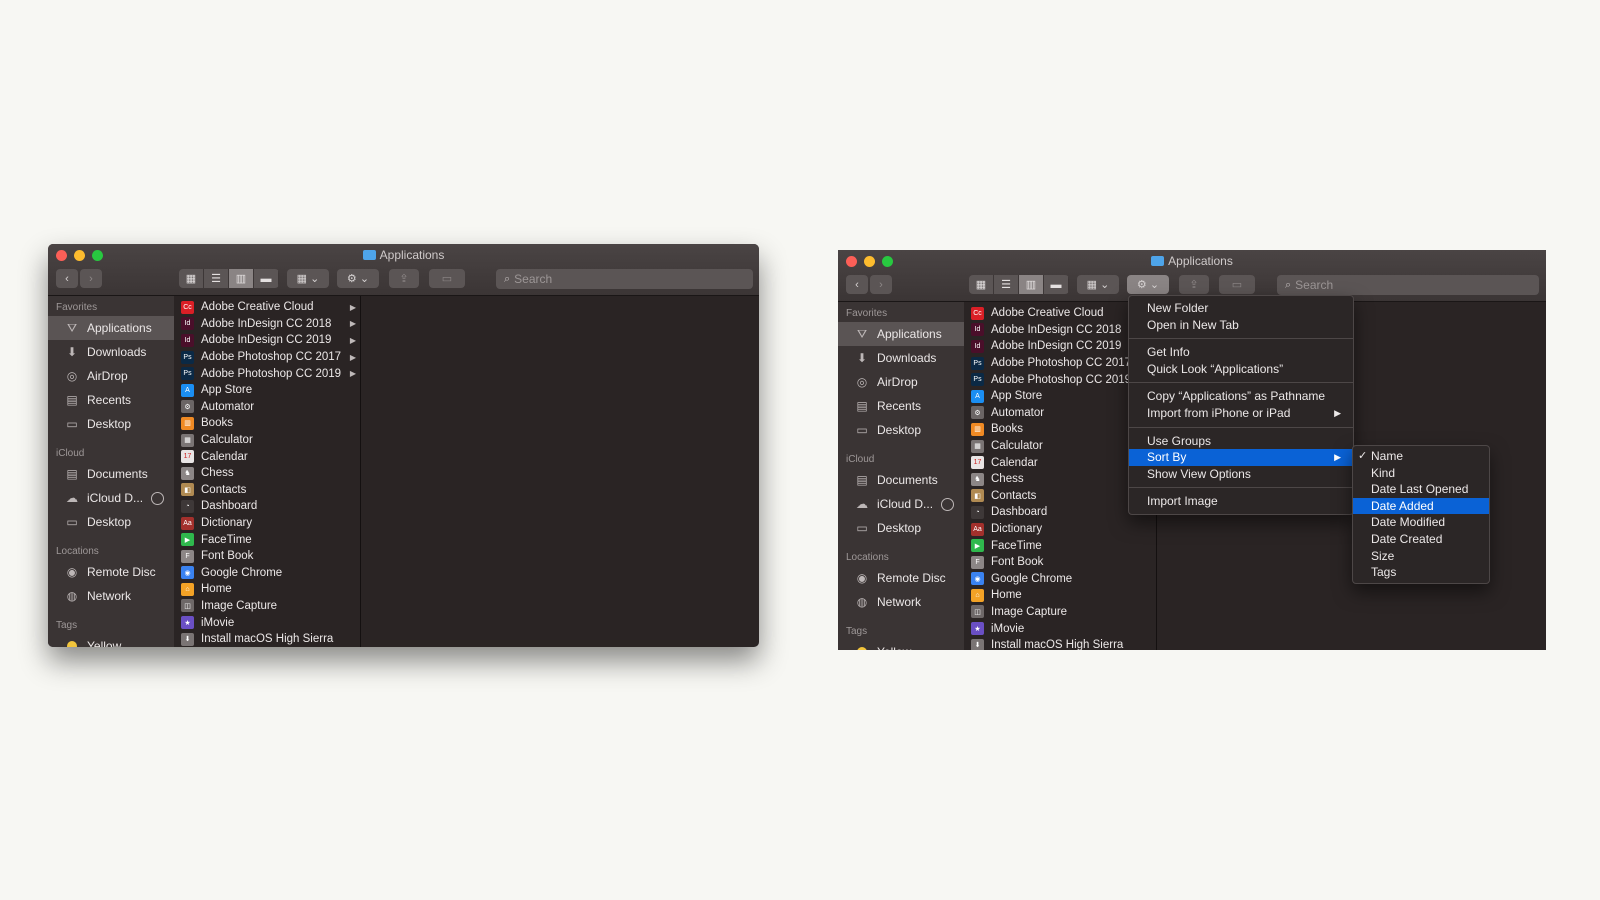  What do you see at coordinates (267, 307) in the screenshot?
I see `file-row: Cc Adobe Creative Cloud ▶` at bounding box center [267, 307].